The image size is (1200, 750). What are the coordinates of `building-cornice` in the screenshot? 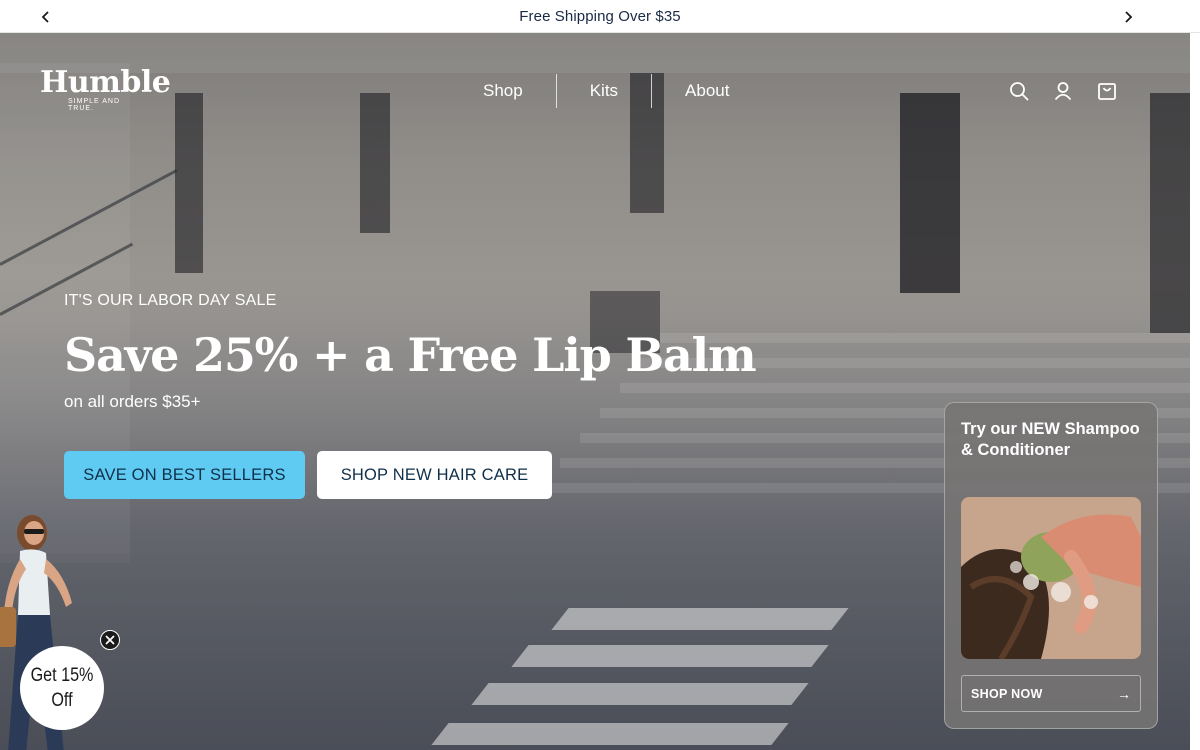 It's located at (595, 53).